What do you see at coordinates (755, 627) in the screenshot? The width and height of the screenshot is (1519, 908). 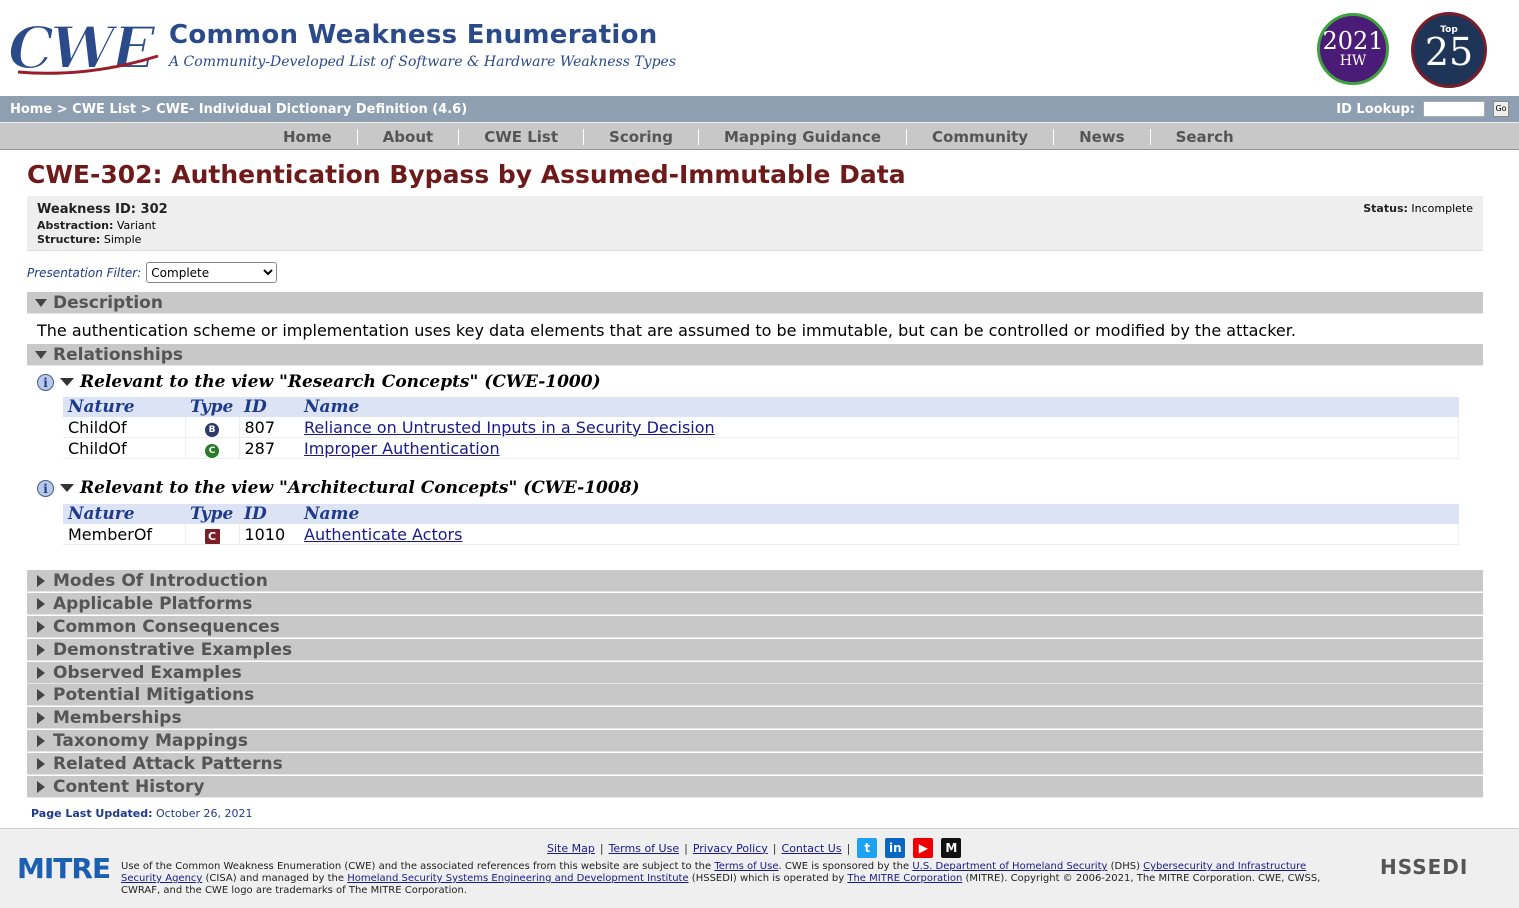 I see `section-common-consequences: Common Consequences` at bounding box center [755, 627].